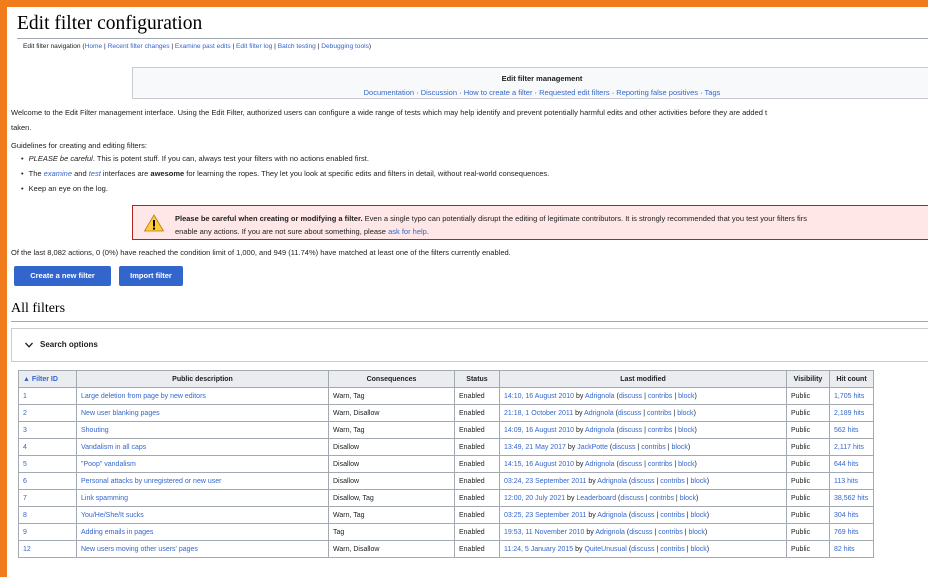 The height and width of the screenshot is (577, 928). What do you see at coordinates (391, 379) in the screenshot?
I see `column-header-consequences: Consequences` at bounding box center [391, 379].